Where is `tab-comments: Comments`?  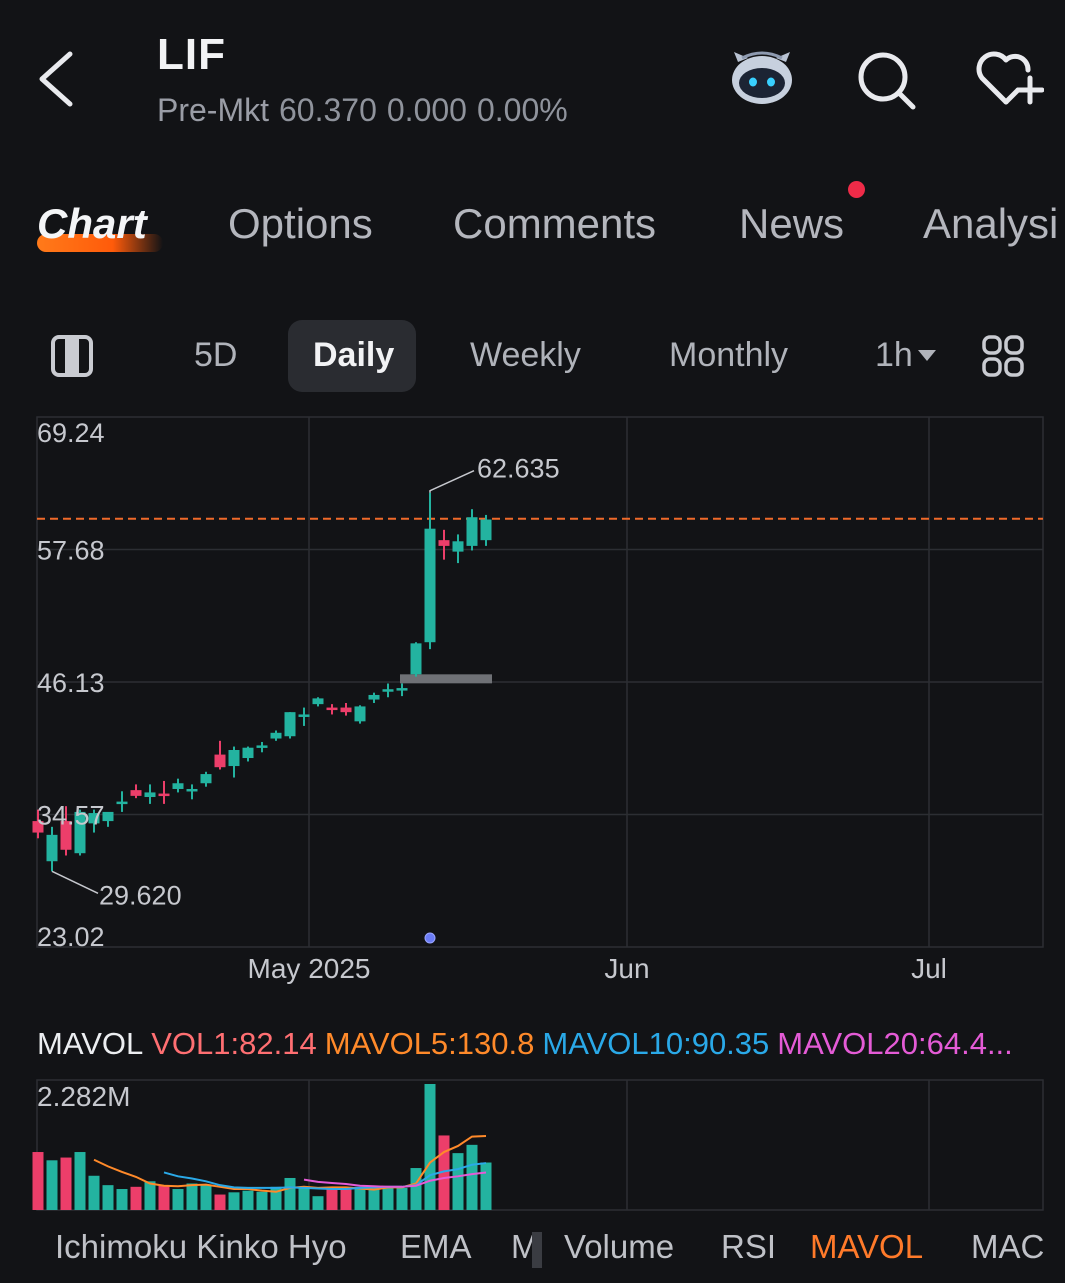
tab-comments: Comments is located at coordinates (554, 224).